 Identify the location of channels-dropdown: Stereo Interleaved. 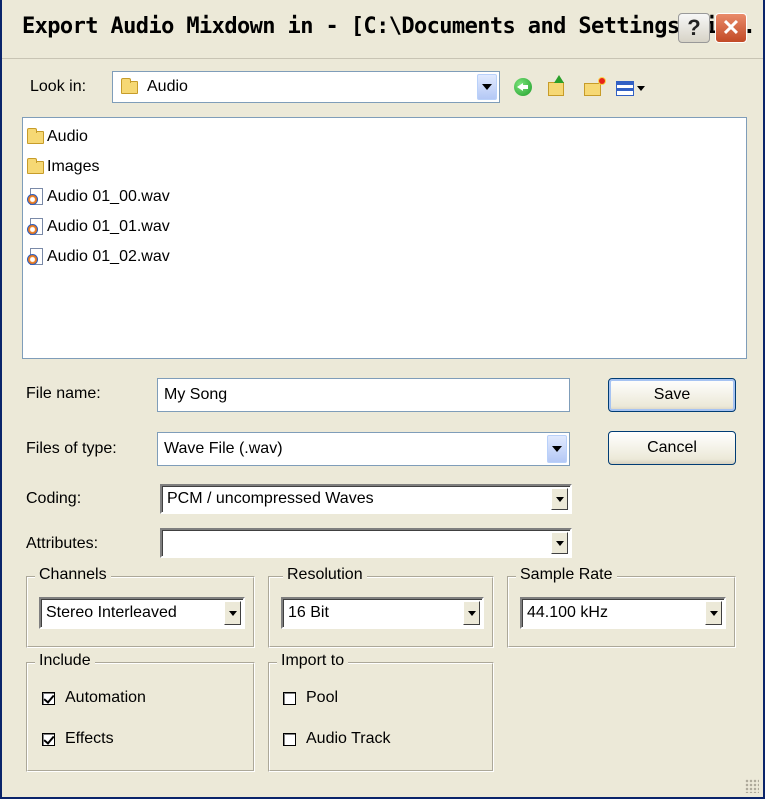
(142, 613).